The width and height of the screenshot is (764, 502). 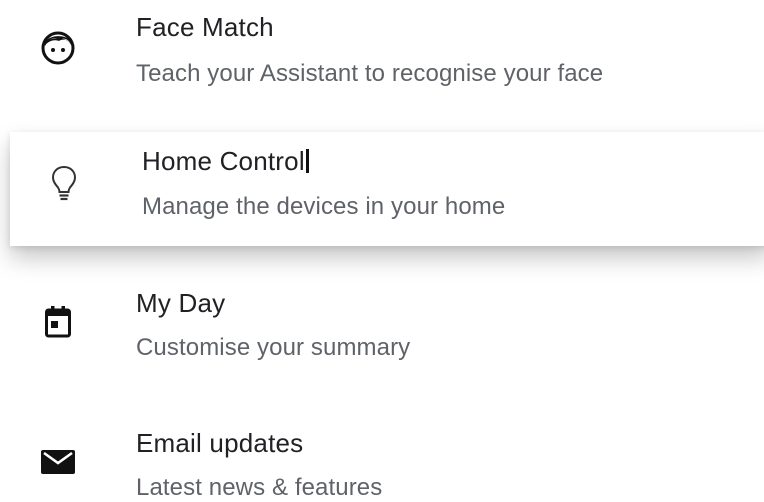 What do you see at coordinates (58, 462) in the screenshot?
I see `mail-icon` at bounding box center [58, 462].